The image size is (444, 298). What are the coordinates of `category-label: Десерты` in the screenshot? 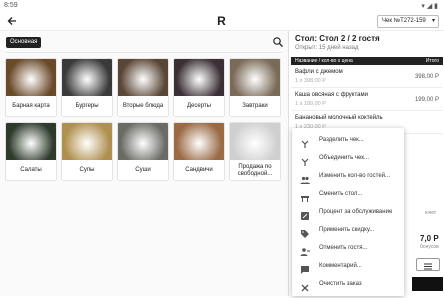 It's located at (198, 106).